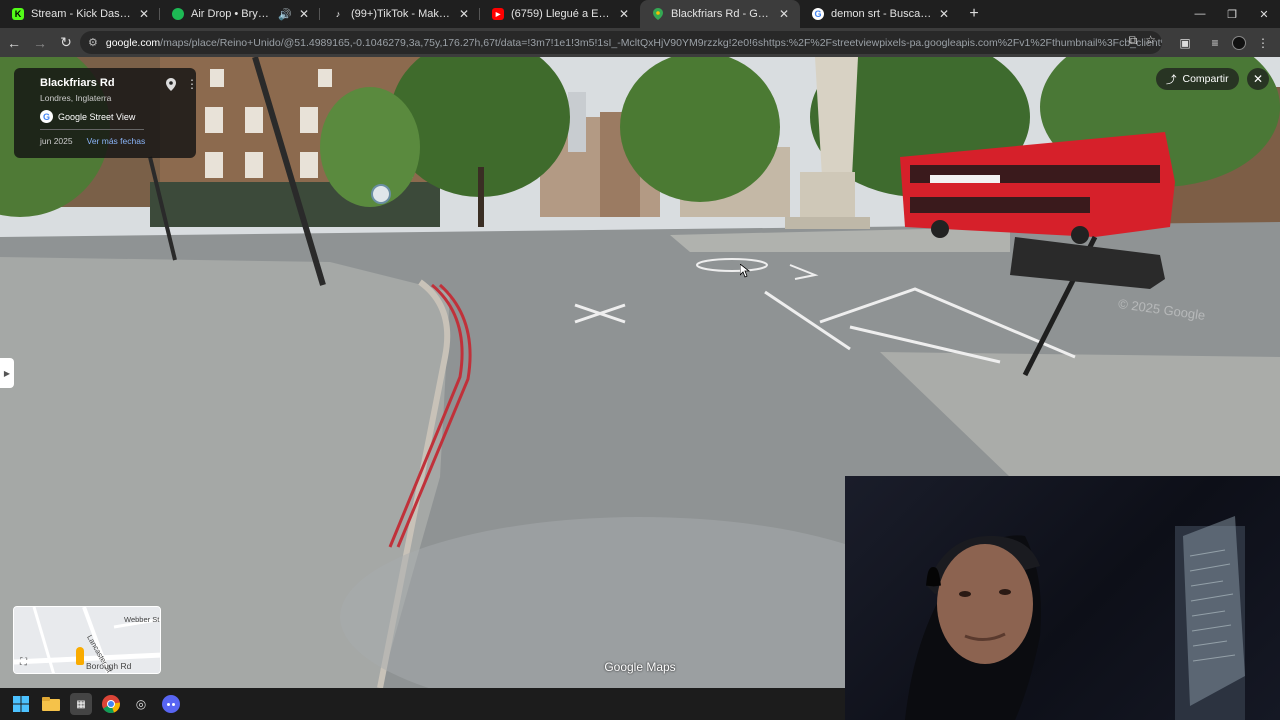 This screenshot has width=1280, height=720. Describe the element at coordinates (178, 14) in the screenshot. I see `spotify-icon` at that location.